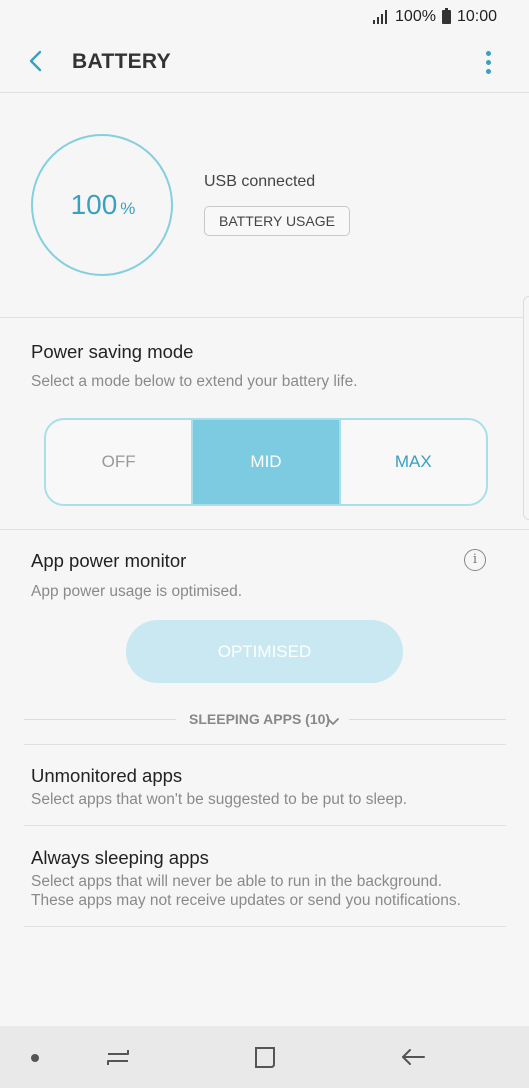 This screenshot has width=529, height=1088. I want to click on signal-icon, so click(381, 17).